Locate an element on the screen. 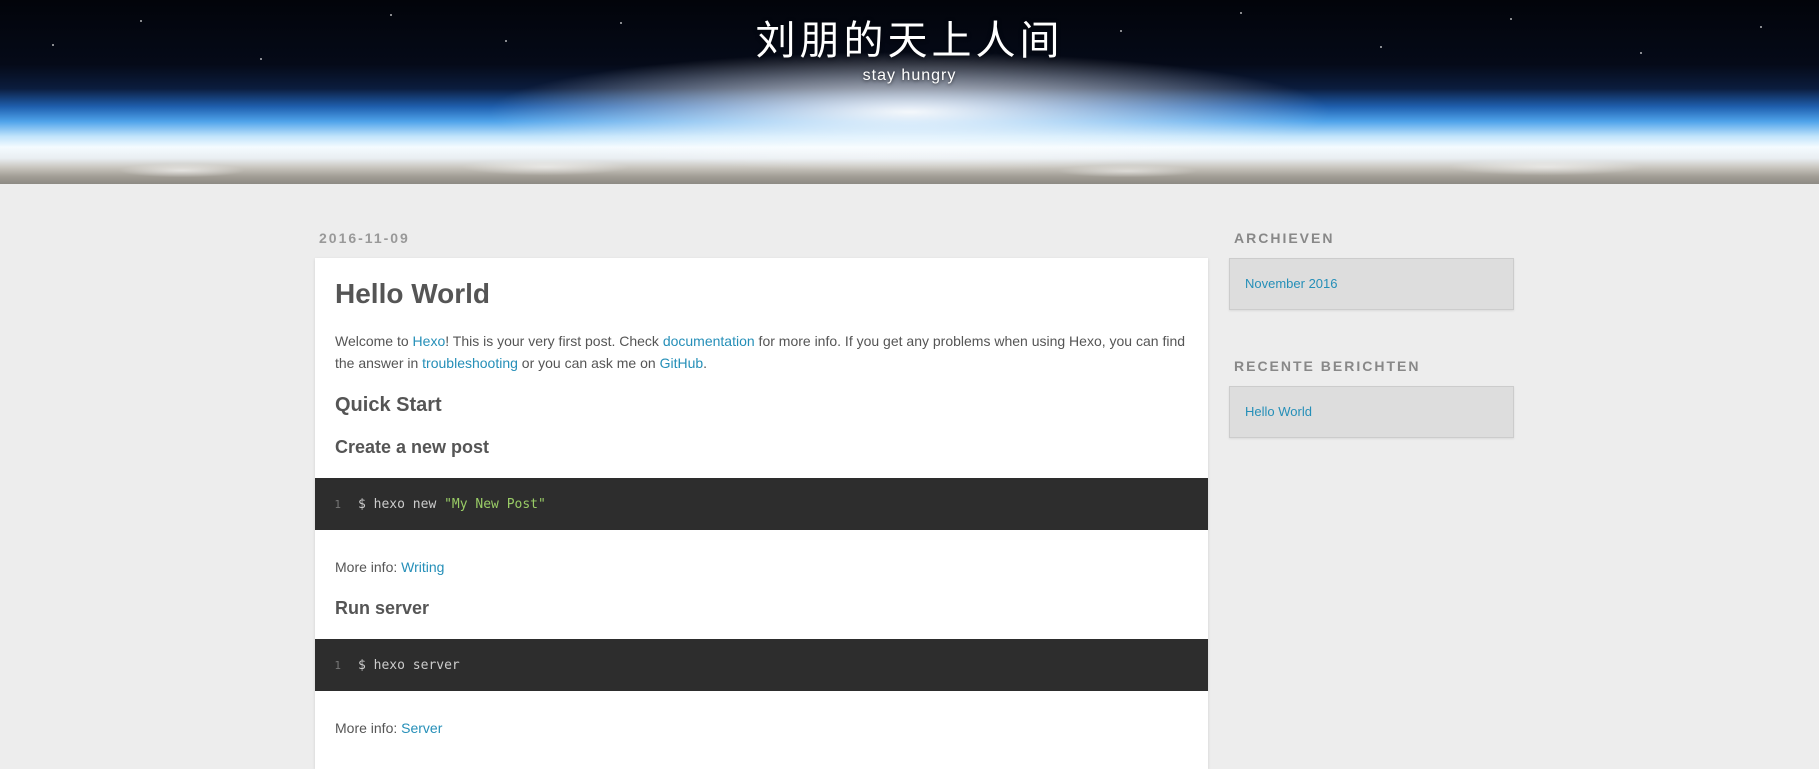  section-heading: Create a new post is located at coordinates (412, 447).